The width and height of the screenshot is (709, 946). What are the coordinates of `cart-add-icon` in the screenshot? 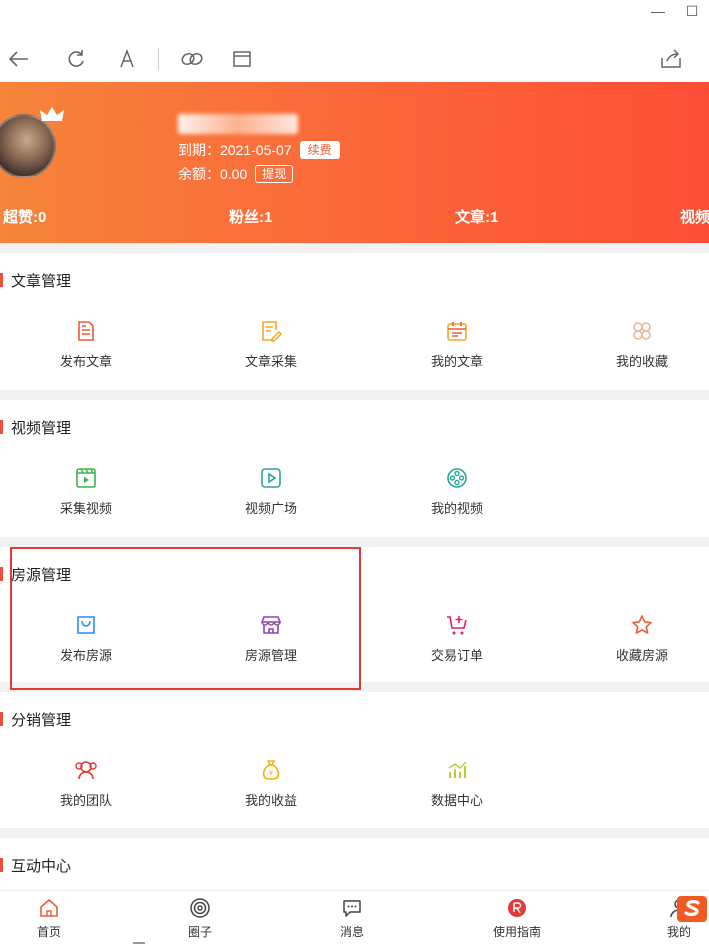 It's located at (457, 625).